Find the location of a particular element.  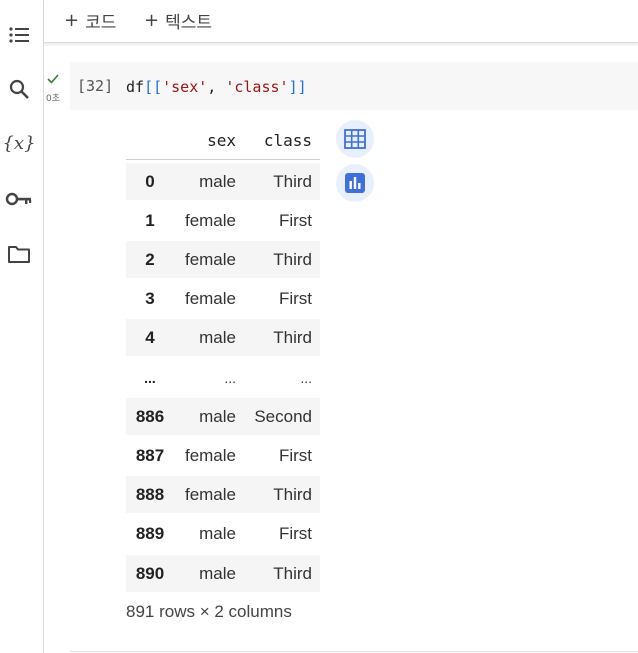

row-index: 888 is located at coordinates (150, 494).